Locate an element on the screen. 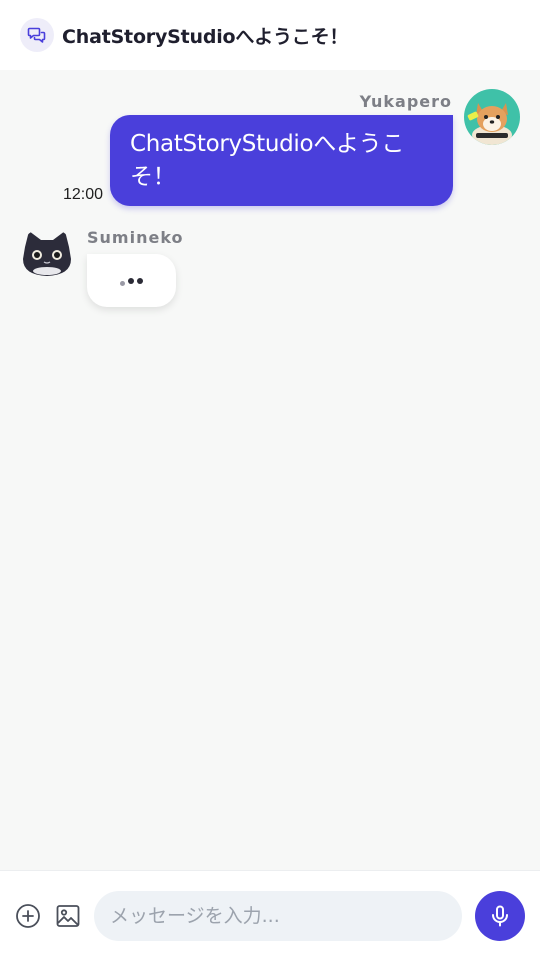  chat-header: ChatStoryStudioへようこそ！ is located at coordinates (270, 35).